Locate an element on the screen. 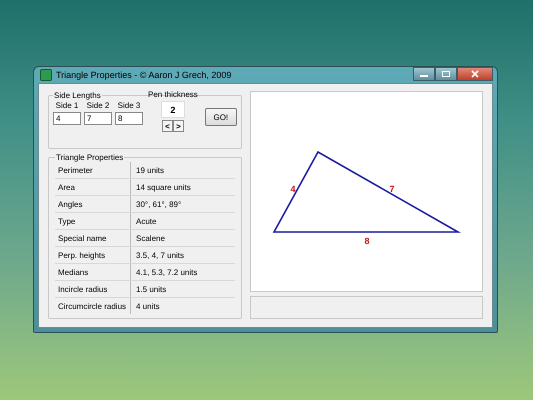 This screenshot has width=533, height=400. go-button: GO! is located at coordinates (220, 117).